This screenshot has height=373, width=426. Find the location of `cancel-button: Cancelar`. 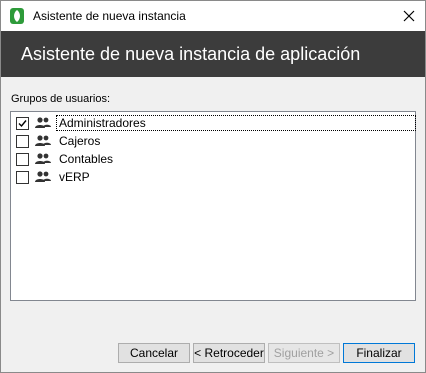

cancel-button: Cancelar is located at coordinates (154, 353).